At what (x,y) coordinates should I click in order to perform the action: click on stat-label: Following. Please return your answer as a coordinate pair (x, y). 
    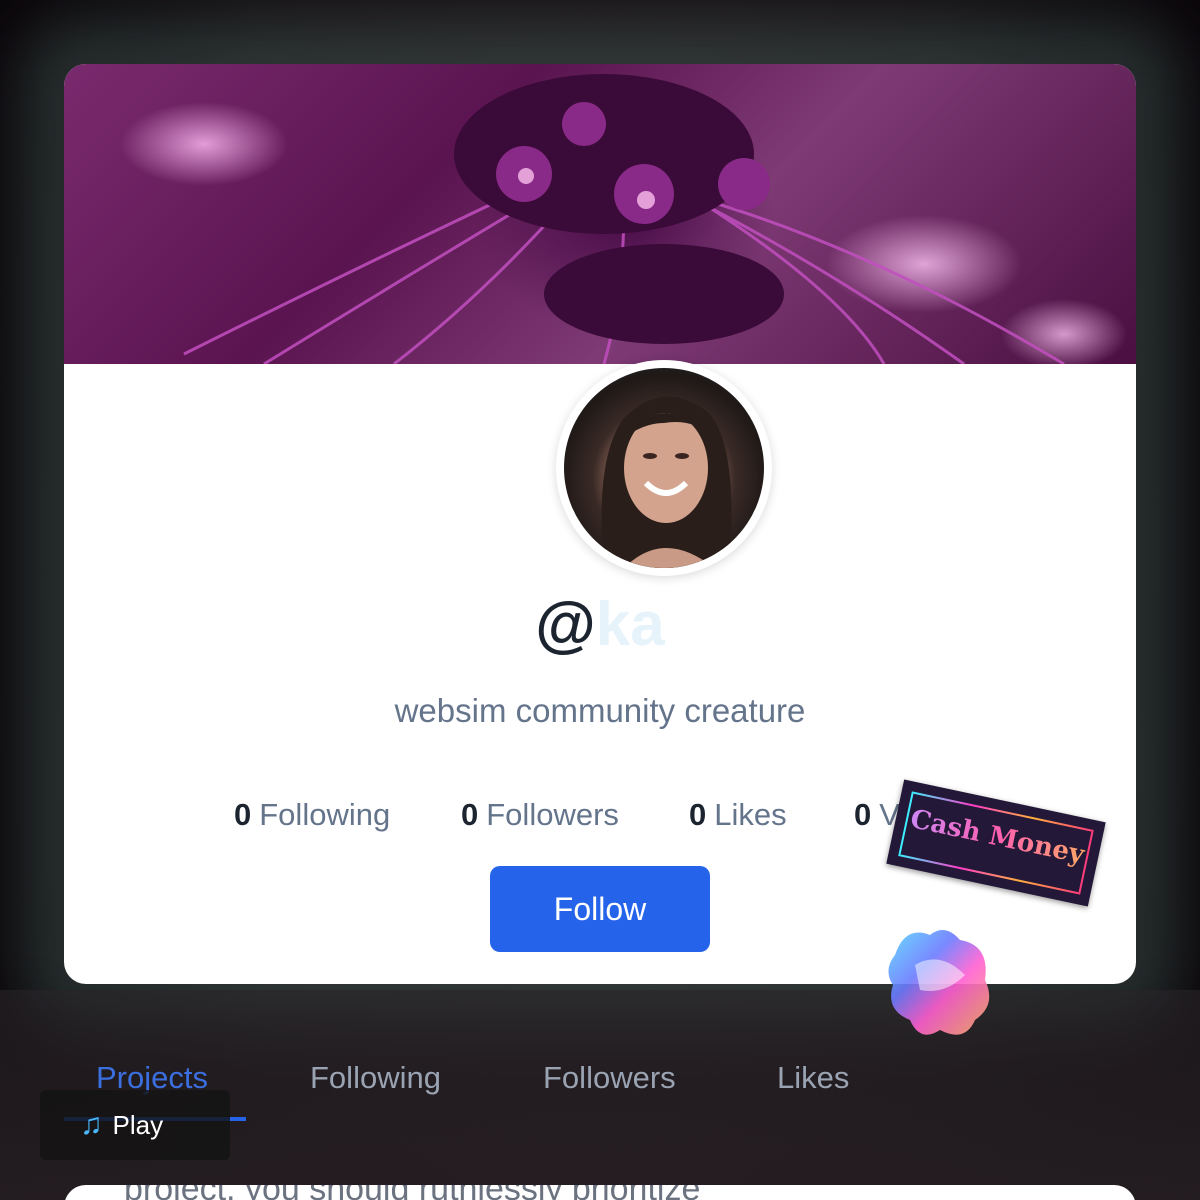
    Looking at the image, I should click on (325, 814).